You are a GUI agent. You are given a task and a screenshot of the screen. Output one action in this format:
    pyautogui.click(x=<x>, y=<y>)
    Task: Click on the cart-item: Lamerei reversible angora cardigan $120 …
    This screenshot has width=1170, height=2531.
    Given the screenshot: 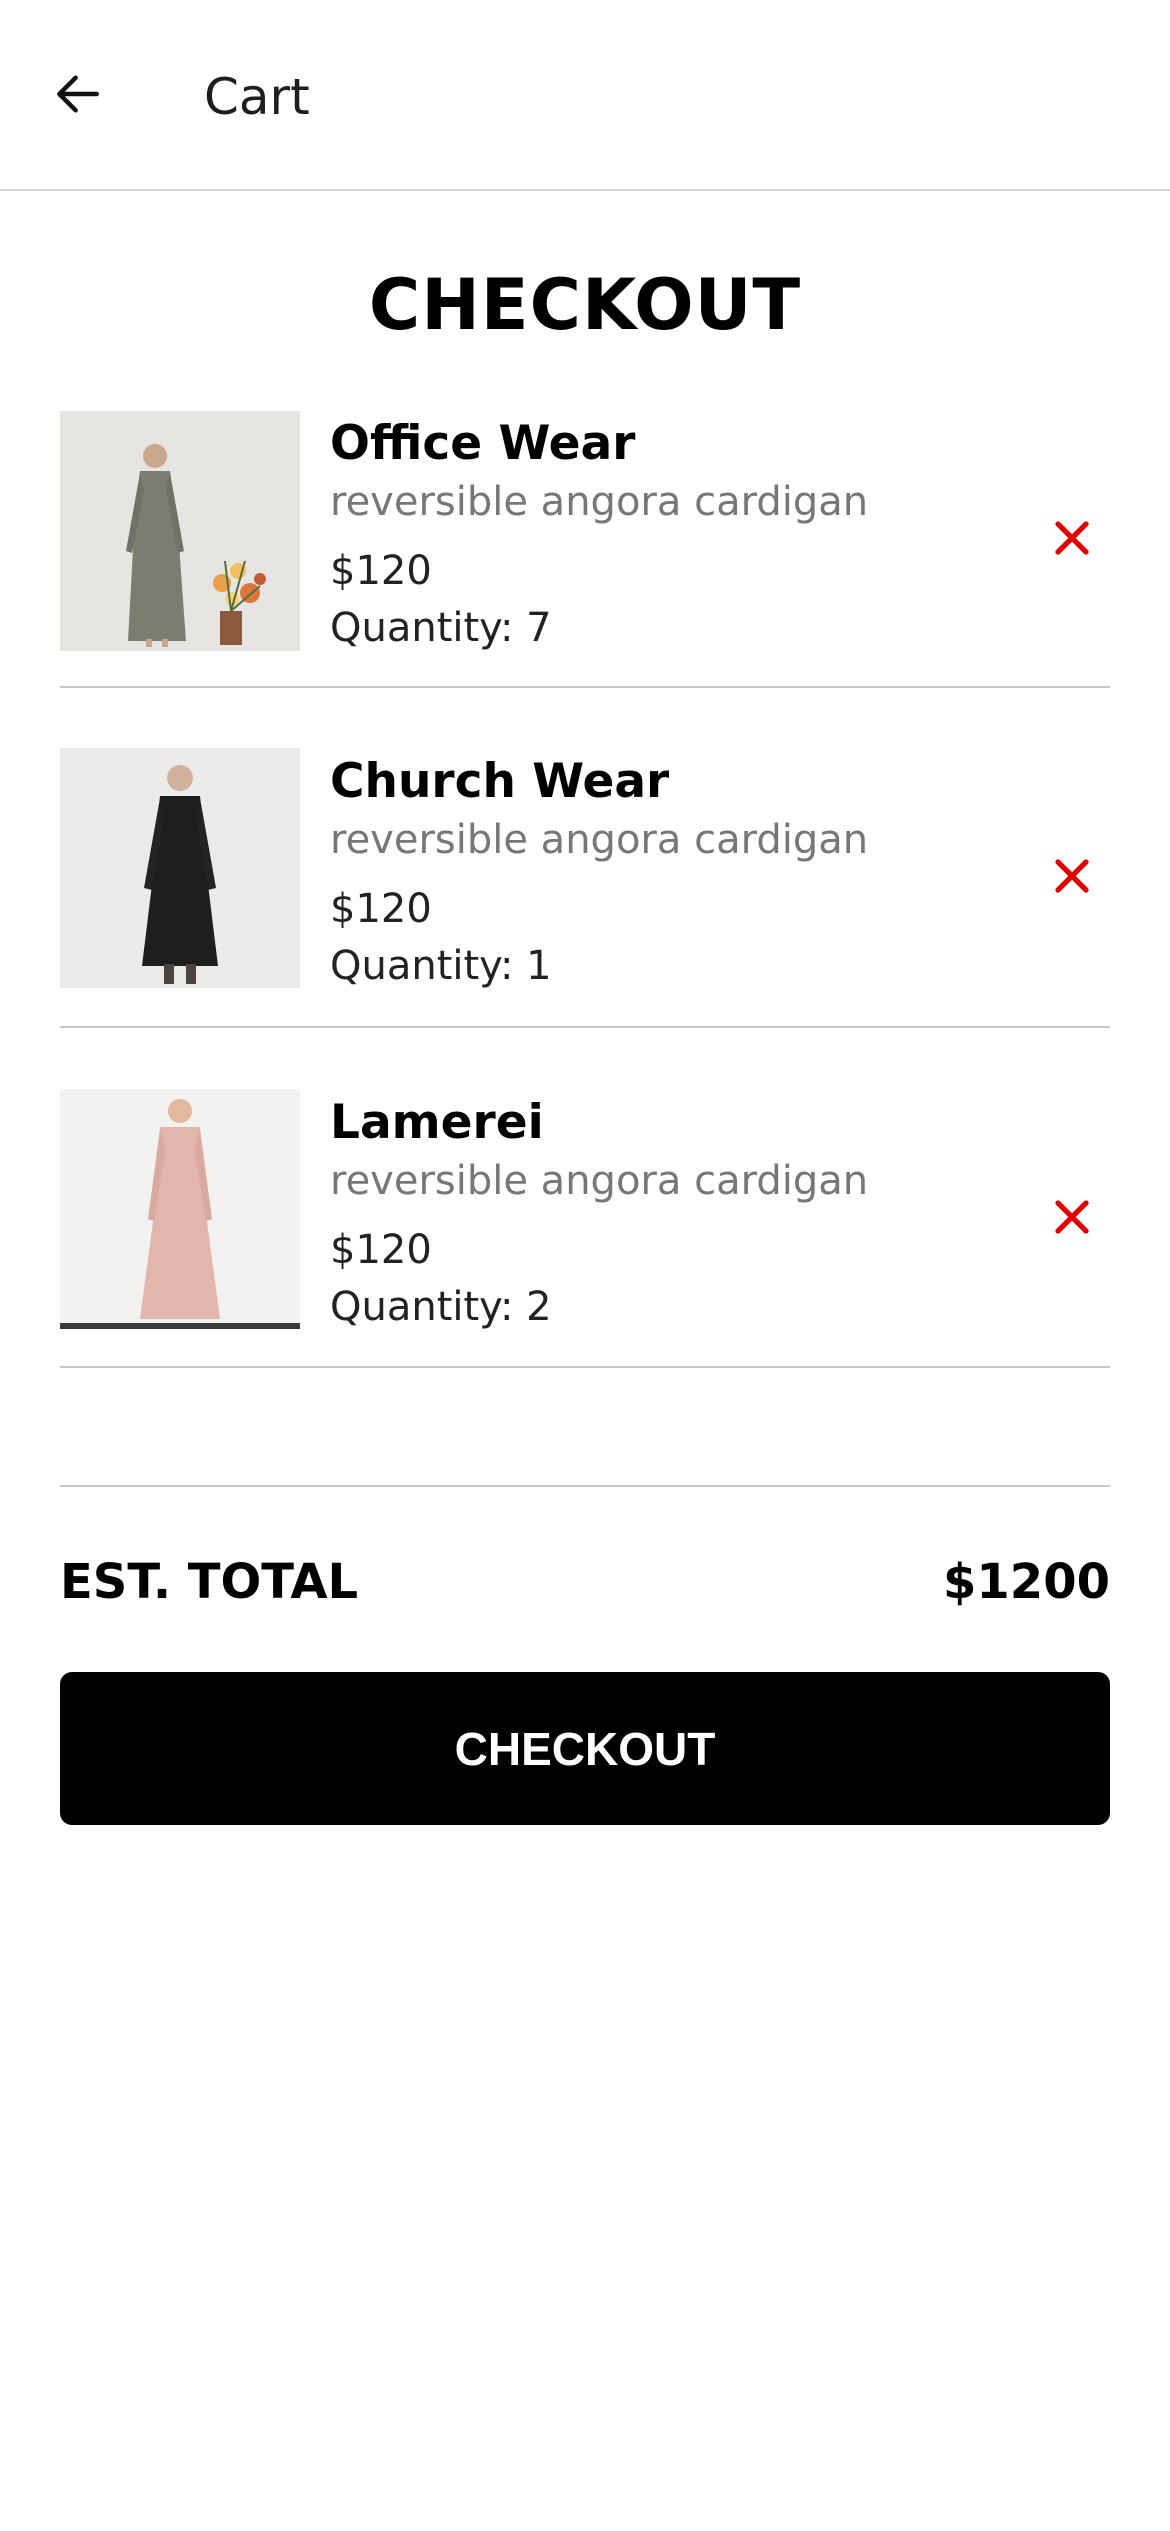 What is the action you would take?
    pyautogui.click(x=585, y=1198)
    